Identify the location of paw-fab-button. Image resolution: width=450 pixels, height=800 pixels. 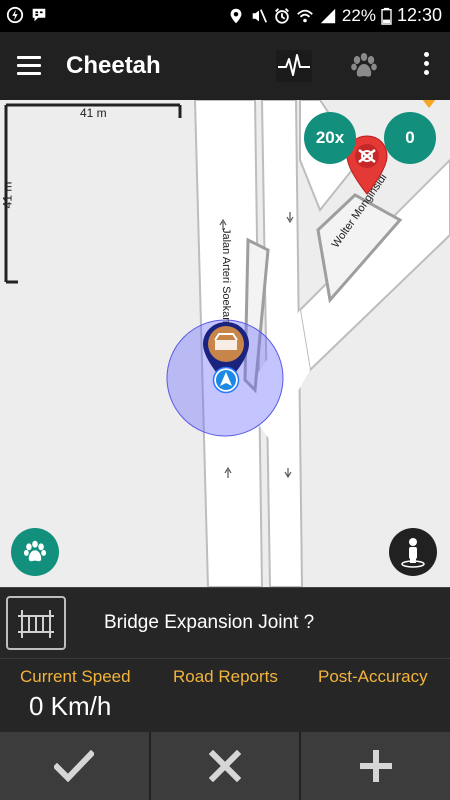
(35, 552).